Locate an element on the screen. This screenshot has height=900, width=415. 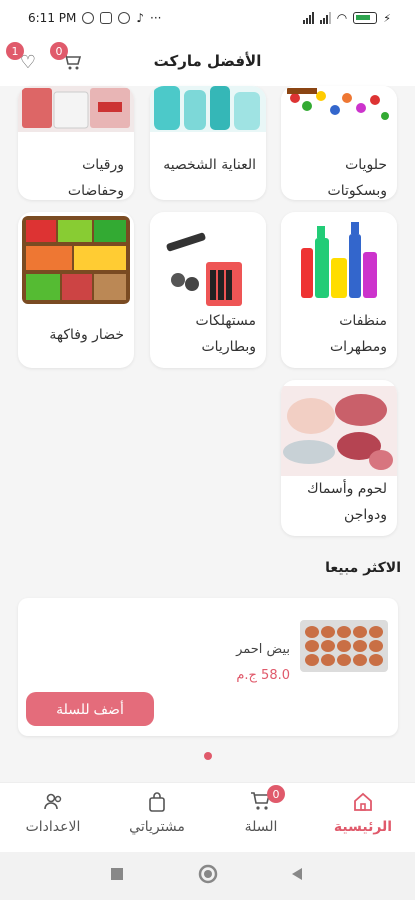
meat-image is located at coordinates (339, 431).